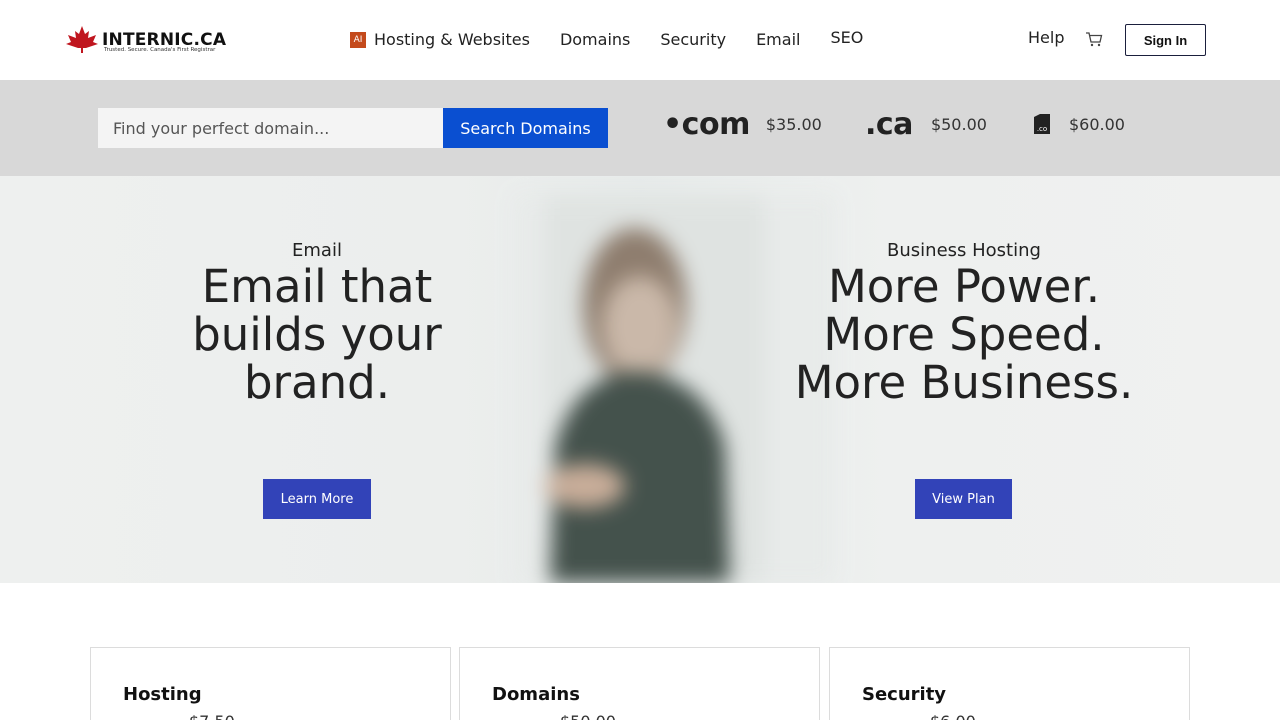  I want to click on sign-in-button: Sign In, so click(1165, 40).